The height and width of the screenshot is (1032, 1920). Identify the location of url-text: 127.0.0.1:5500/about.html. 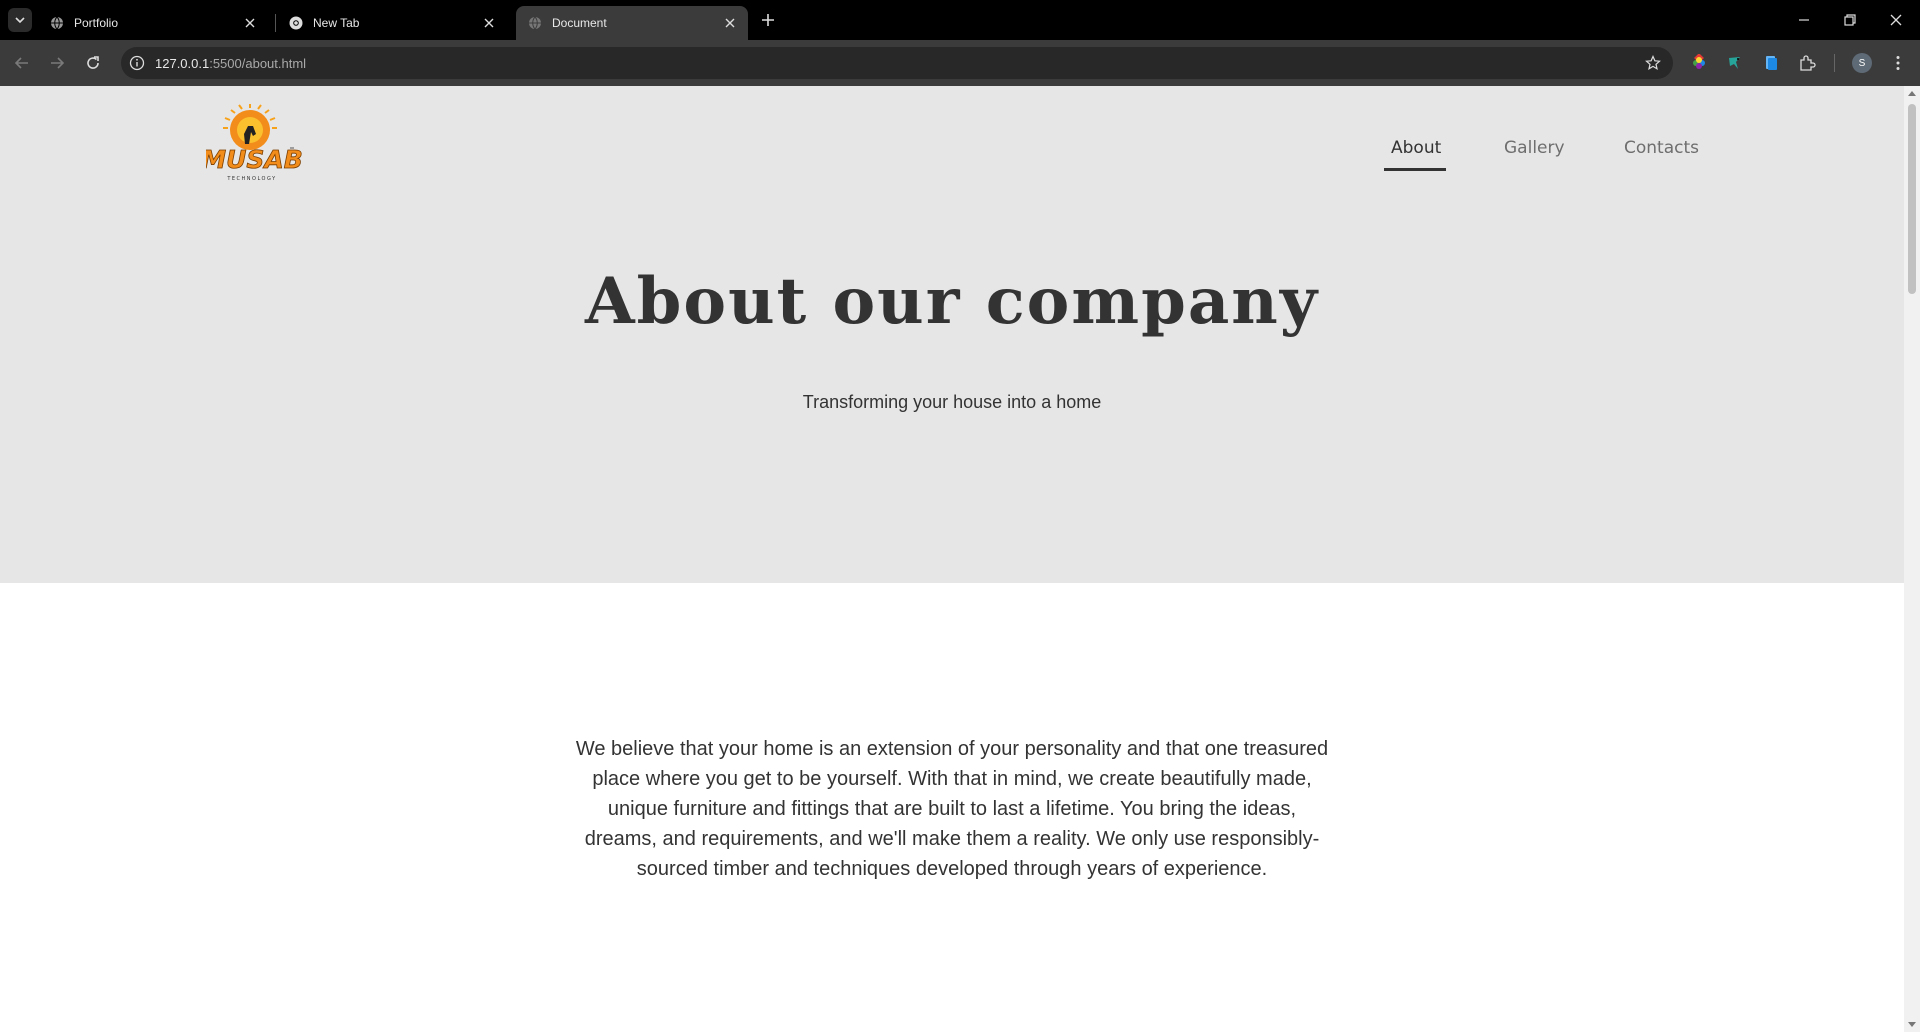
(230, 63).